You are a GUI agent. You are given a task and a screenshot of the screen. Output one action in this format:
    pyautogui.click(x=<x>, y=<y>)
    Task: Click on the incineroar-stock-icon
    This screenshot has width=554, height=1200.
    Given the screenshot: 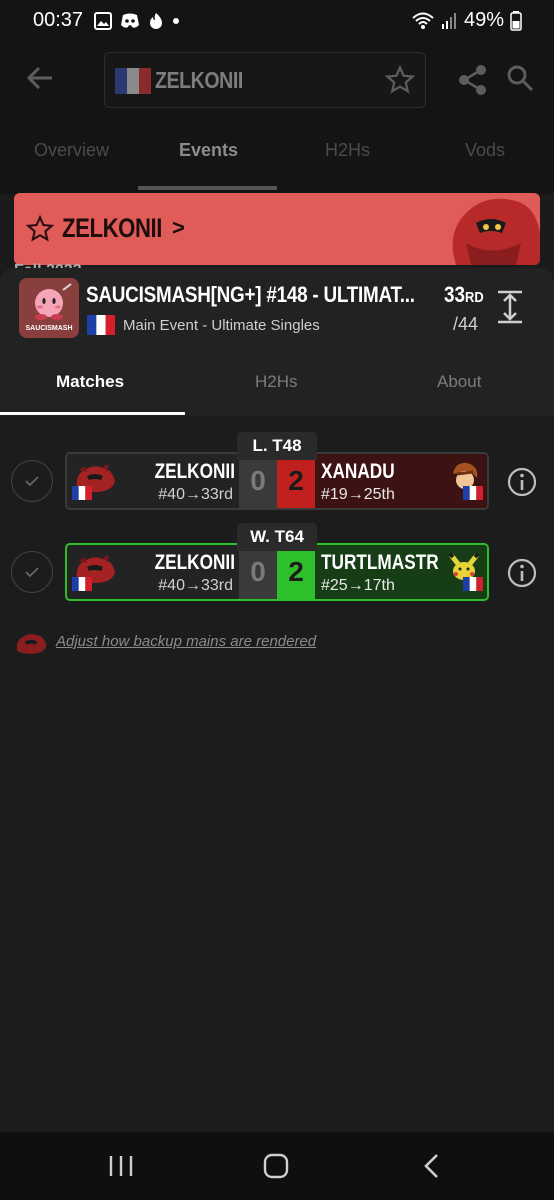 What is the action you would take?
    pyautogui.click(x=31, y=644)
    